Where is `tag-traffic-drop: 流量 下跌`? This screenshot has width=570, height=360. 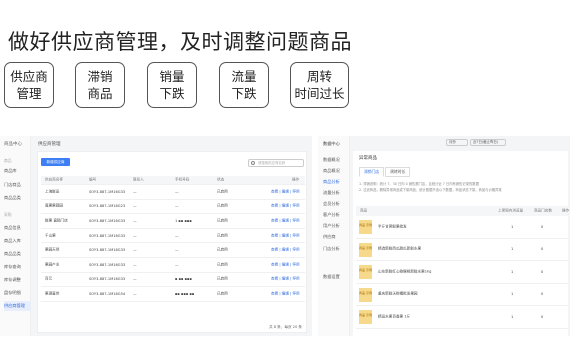 tag-traffic-drop: 流量 下跌 is located at coordinates (244, 85).